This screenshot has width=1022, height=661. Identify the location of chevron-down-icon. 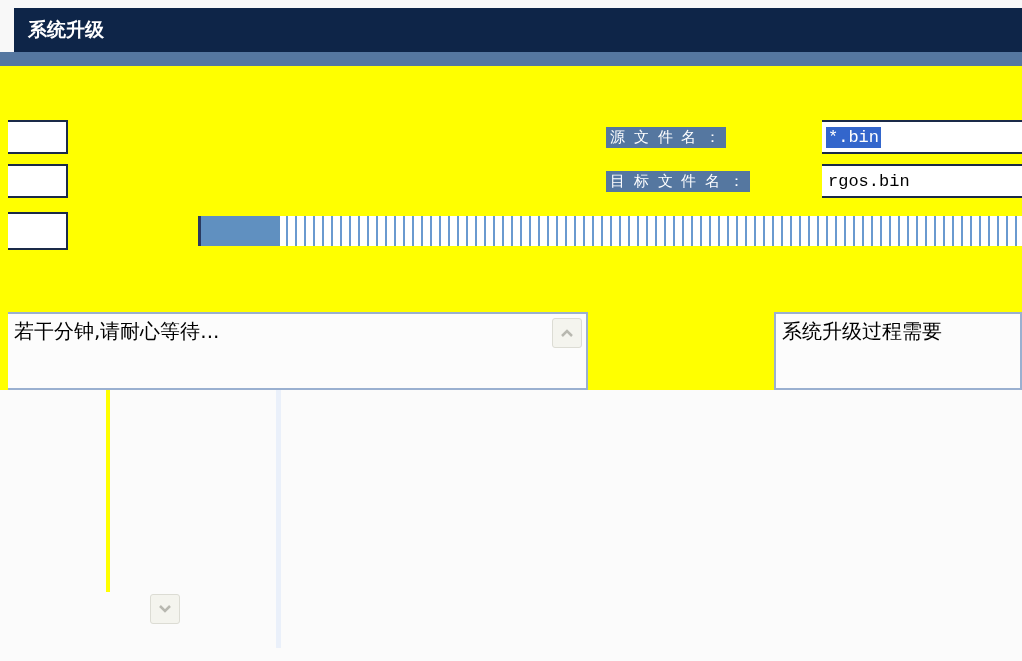
(165, 609).